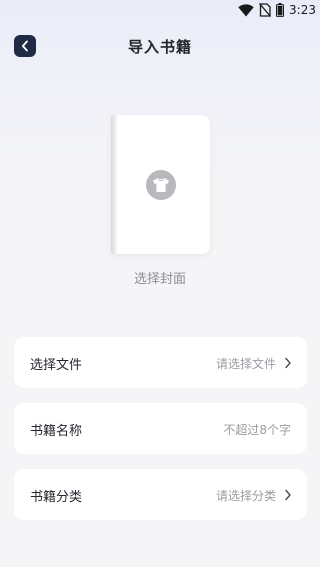  I want to click on page-title: 导入书籍, so click(159, 47).